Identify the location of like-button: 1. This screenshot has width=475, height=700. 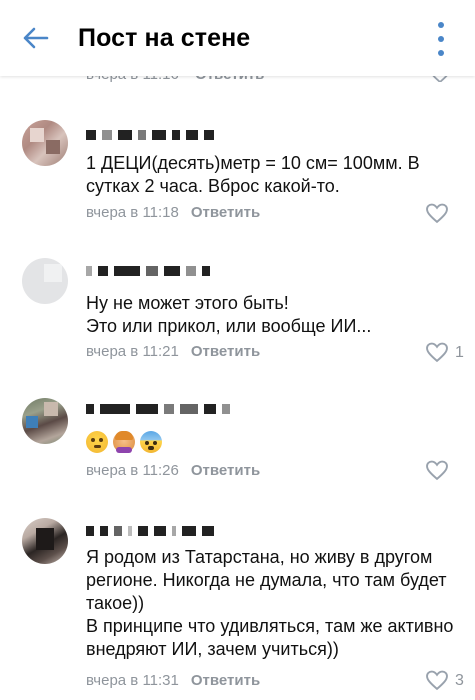
(444, 352).